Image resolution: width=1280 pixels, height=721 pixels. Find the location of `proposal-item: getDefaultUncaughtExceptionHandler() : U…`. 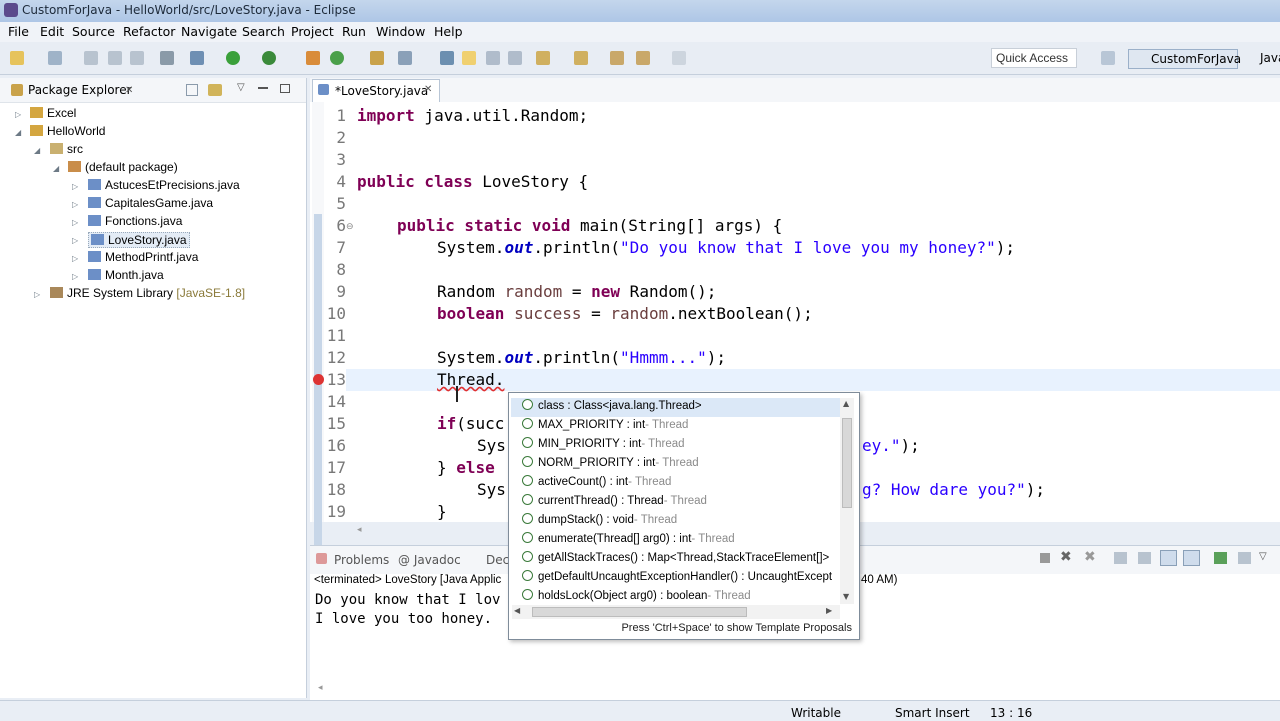

proposal-item: getDefaultUncaughtExceptionHandler() : U… is located at coordinates (676, 578).